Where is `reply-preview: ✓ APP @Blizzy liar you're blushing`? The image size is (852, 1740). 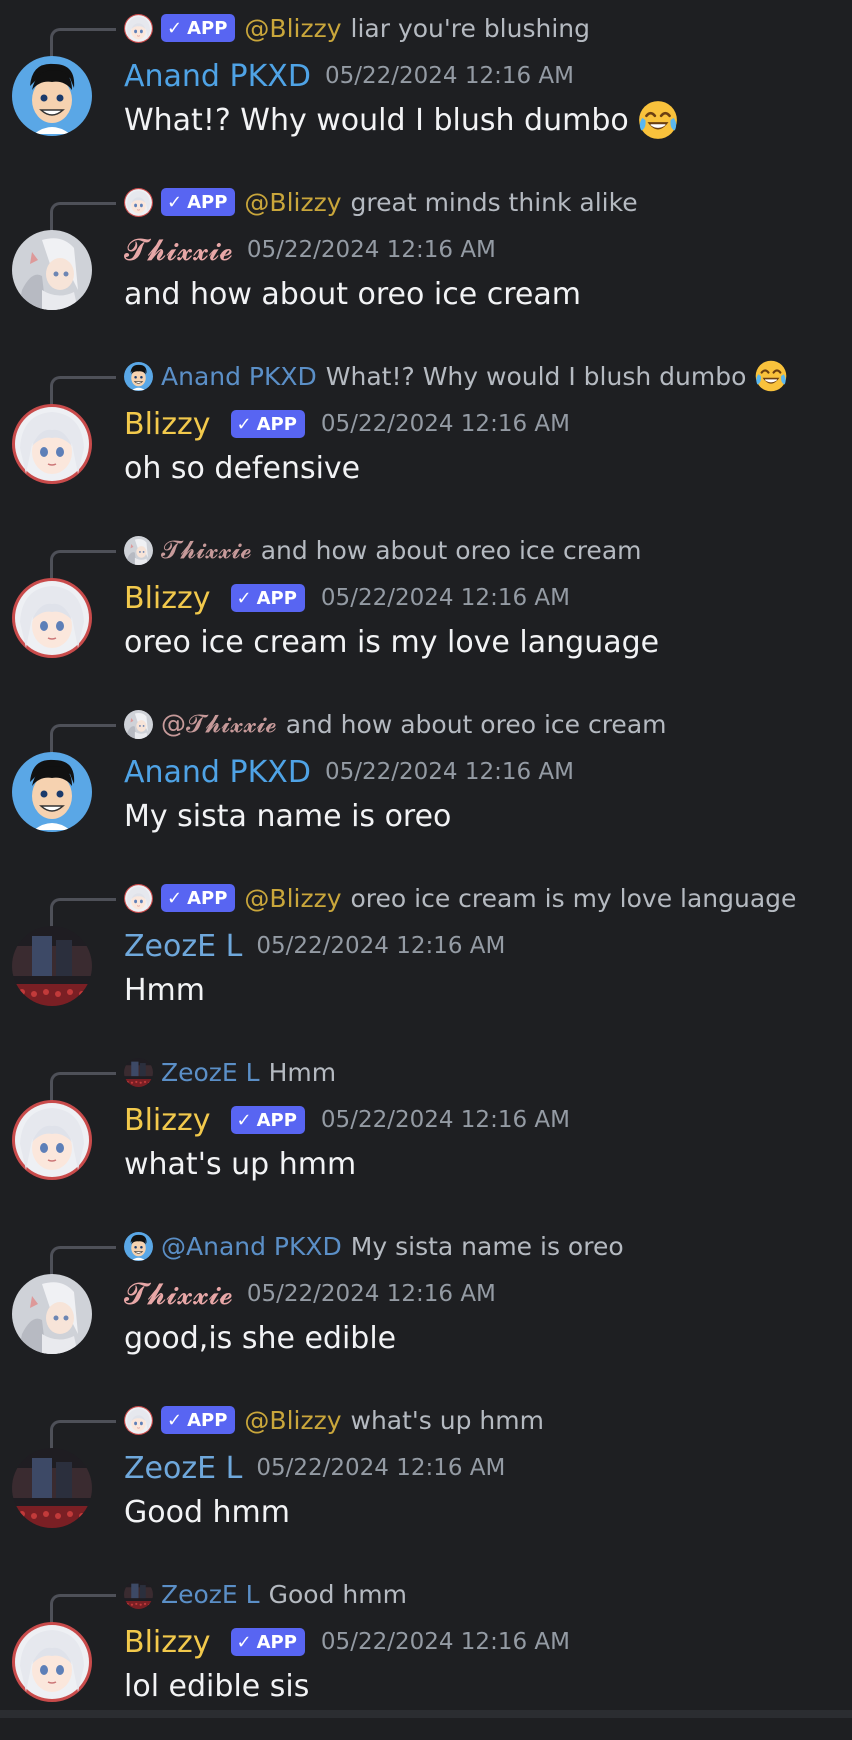 reply-preview: ✓ APP @Blizzy liar you're blushing is located at coordinates (357, 28).